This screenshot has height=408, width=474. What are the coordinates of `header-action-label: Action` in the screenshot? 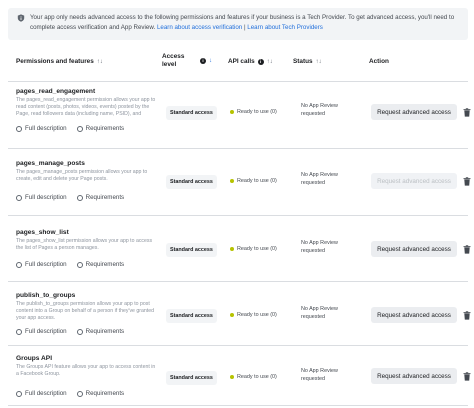 It's located at (379, 61).